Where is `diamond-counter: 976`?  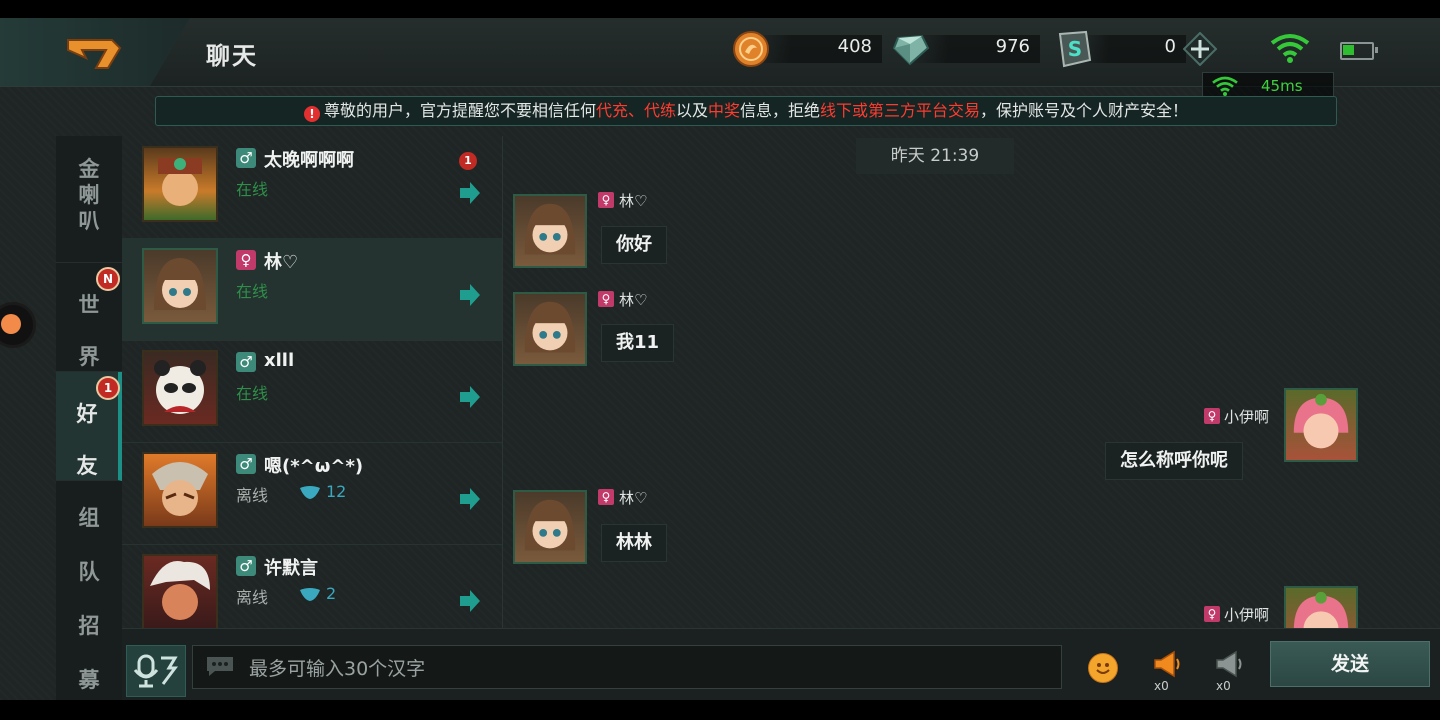 diamond-counter: 976 is located at coordinates (965, 49).